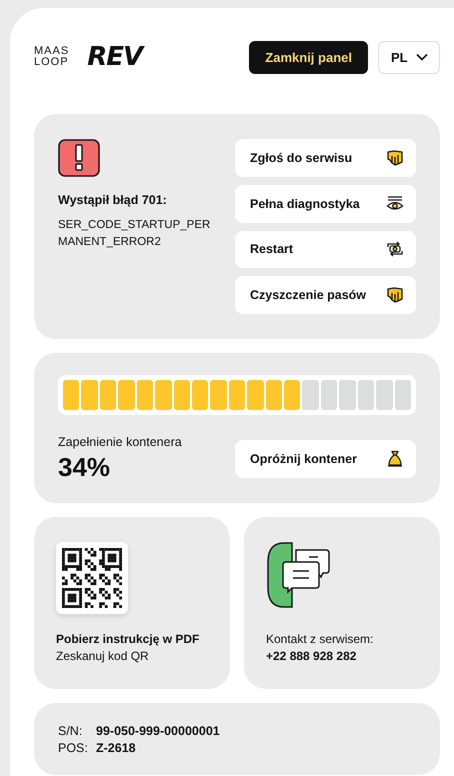  What do you see at coordinates (320, 639) in the screenshot?
I see `contact-label: Kontakt z serwisem:` at bounding box center [320, 639].